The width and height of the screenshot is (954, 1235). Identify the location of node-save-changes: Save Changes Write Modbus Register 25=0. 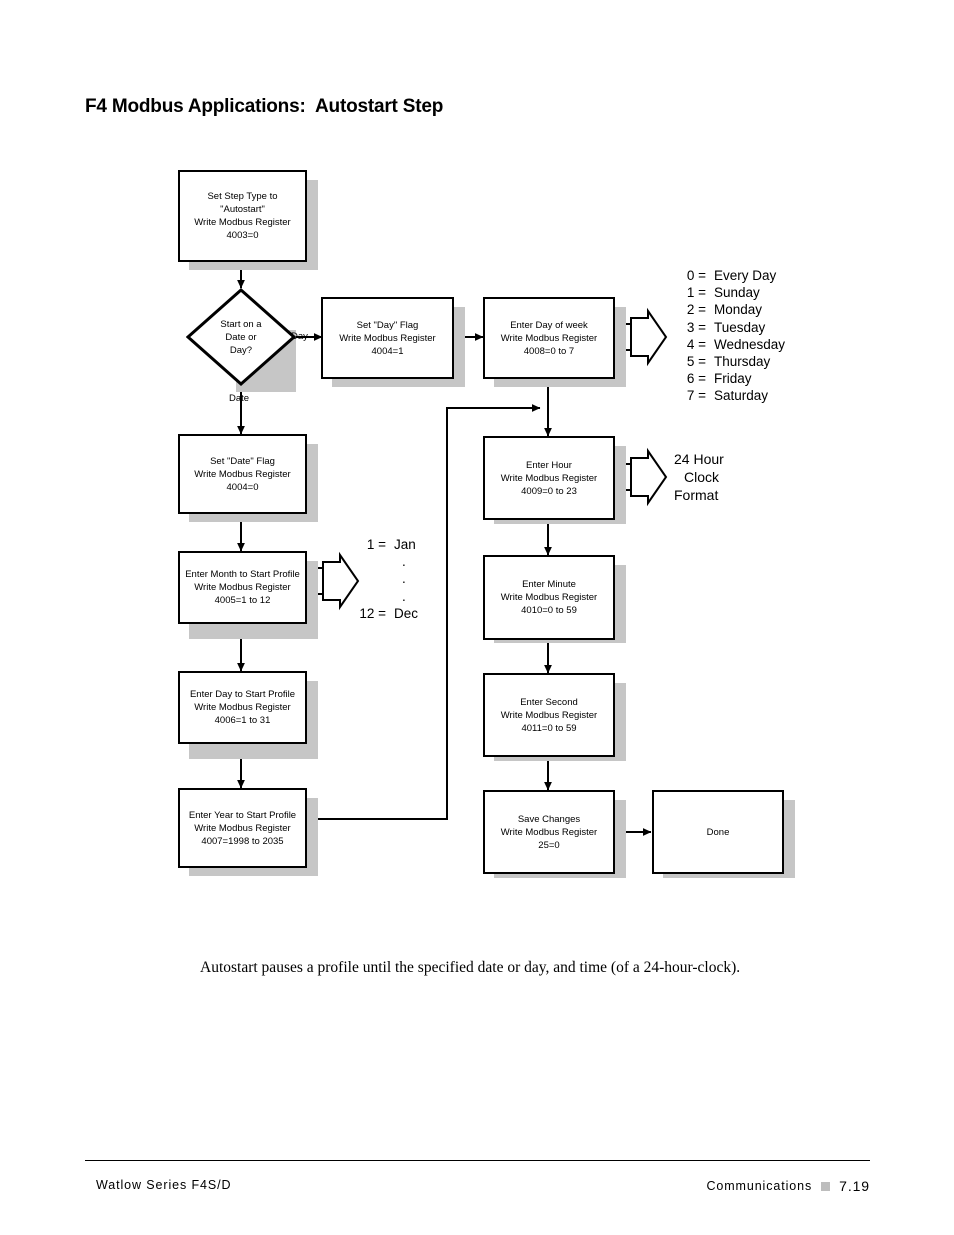
(549, 832).